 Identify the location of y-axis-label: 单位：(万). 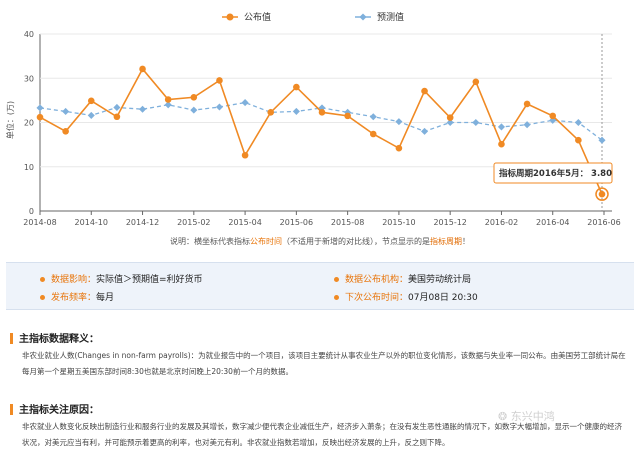
(10, 120).